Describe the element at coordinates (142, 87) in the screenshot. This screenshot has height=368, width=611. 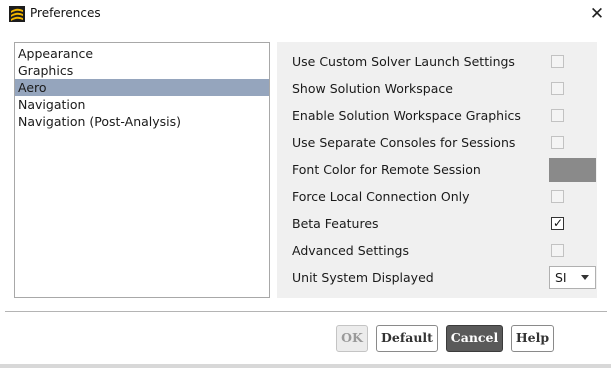
I see `category-item-aero: Aero` at that location.